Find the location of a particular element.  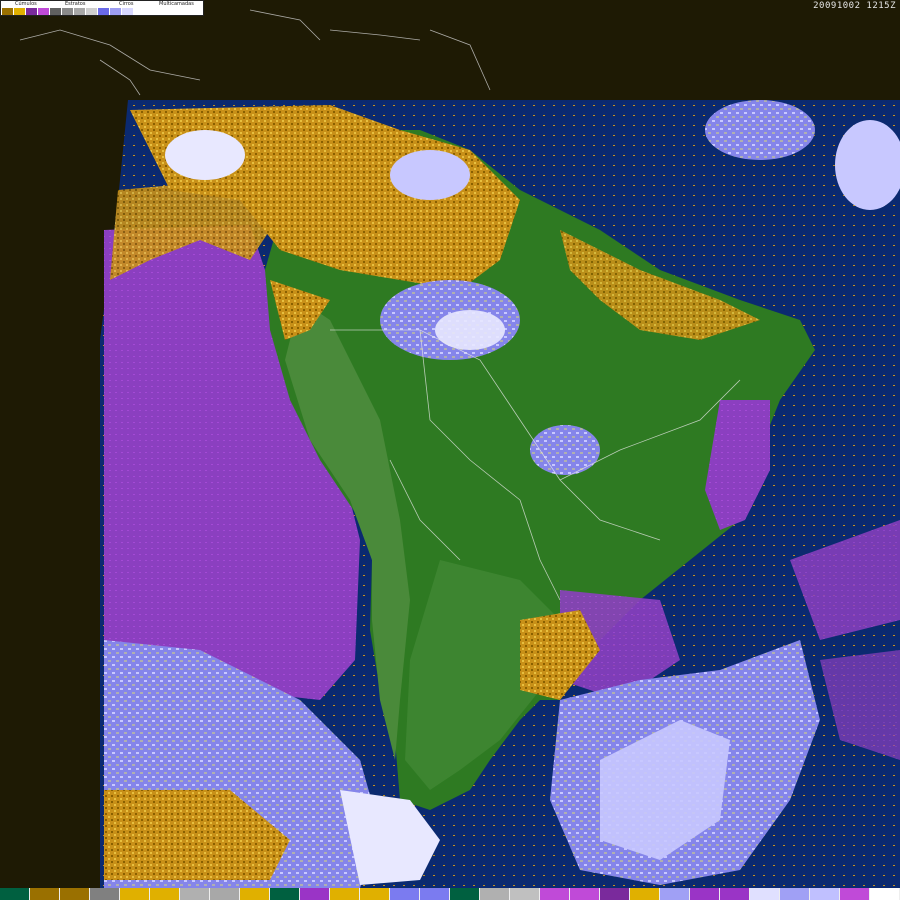

legend-label-cumulus: Cúmulos is located at coordinates (26, 4).